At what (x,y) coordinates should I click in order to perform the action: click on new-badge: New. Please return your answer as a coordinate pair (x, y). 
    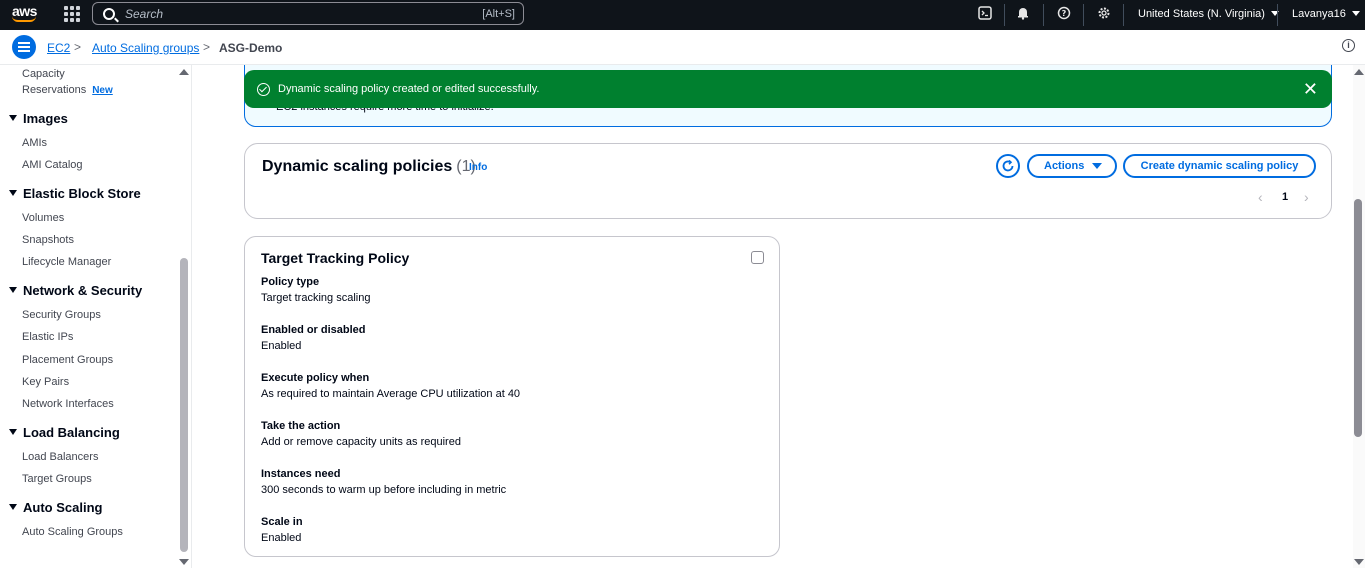
    Looking at the image, I should click on (102, 90).